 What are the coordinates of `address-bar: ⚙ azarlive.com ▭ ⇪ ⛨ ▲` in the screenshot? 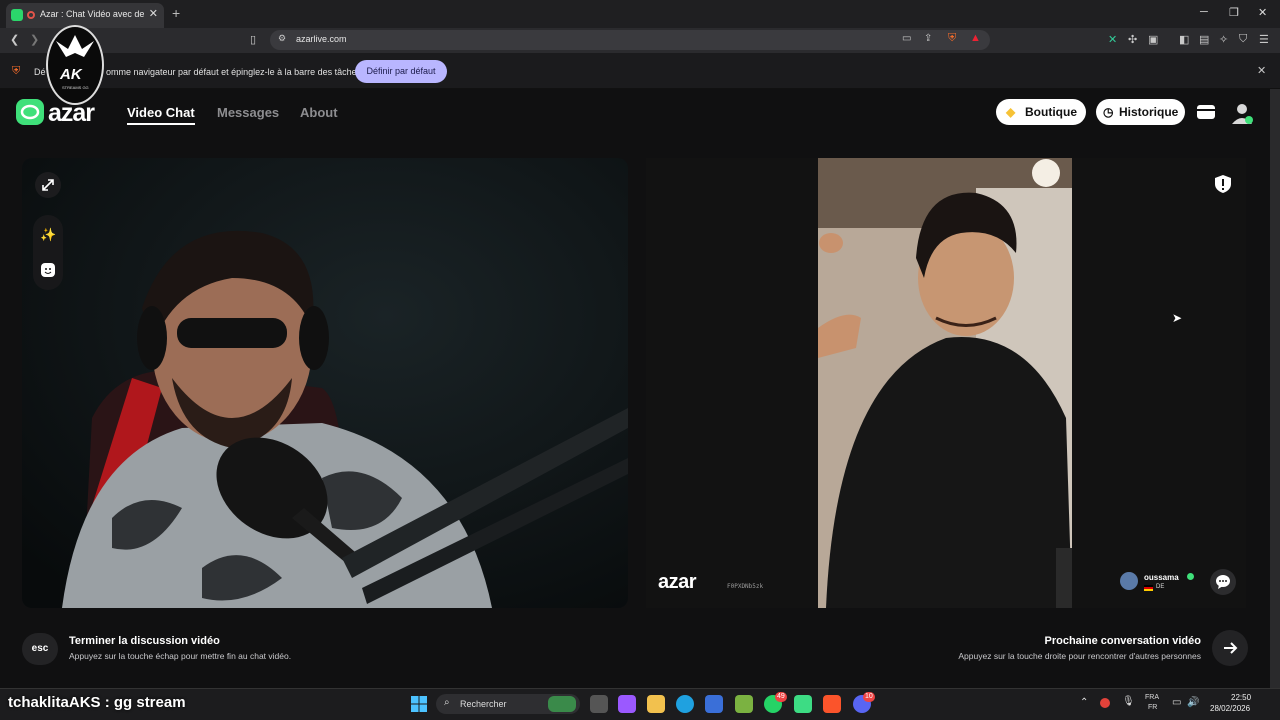 It's located at (630, 40).